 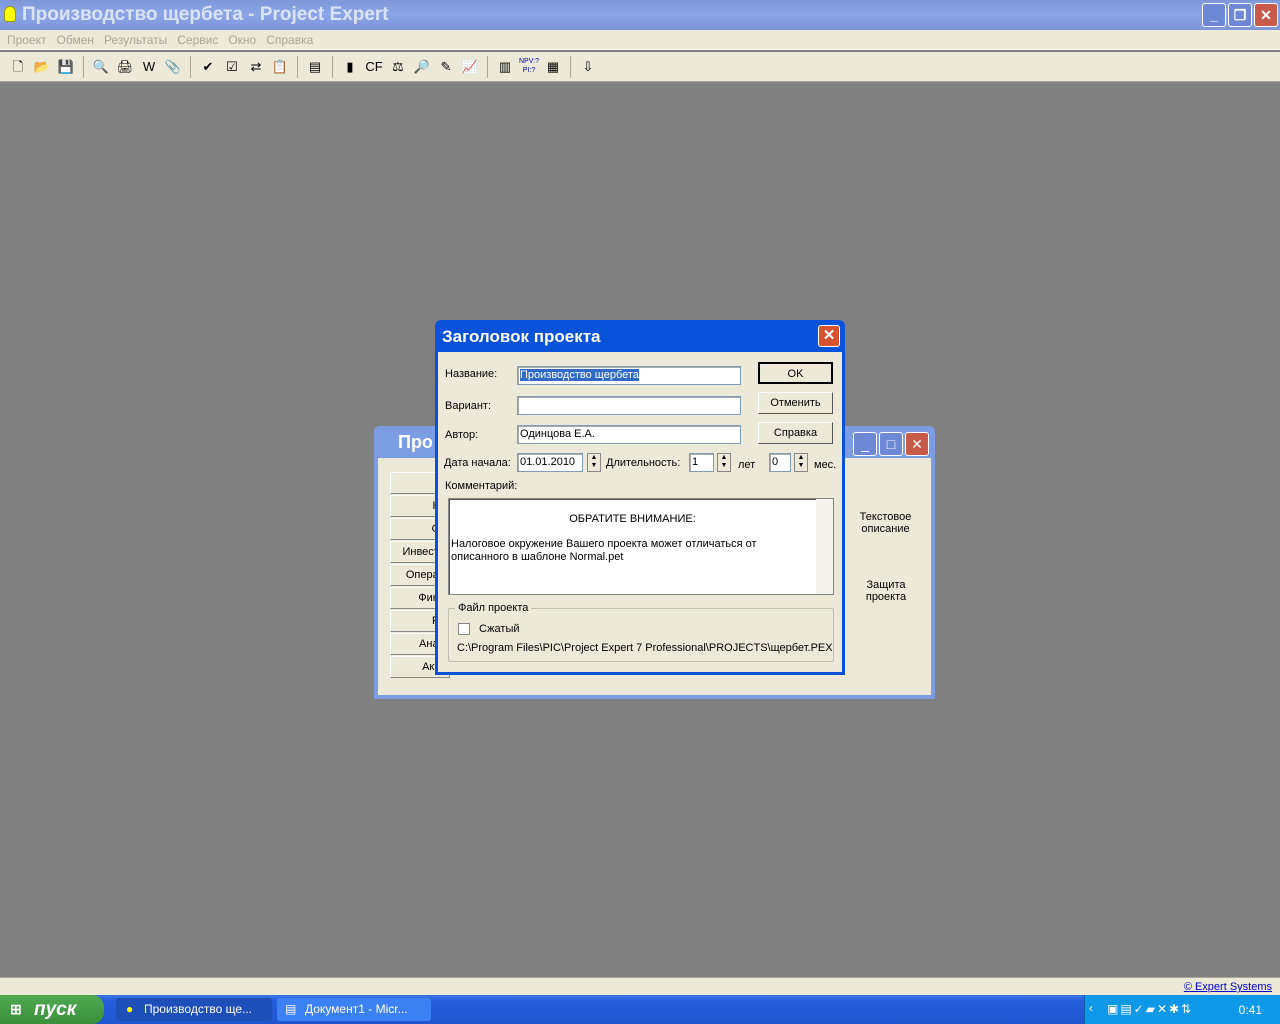 I want to click on project-protection-button: Защита проекта, so click(x=886, y=591).